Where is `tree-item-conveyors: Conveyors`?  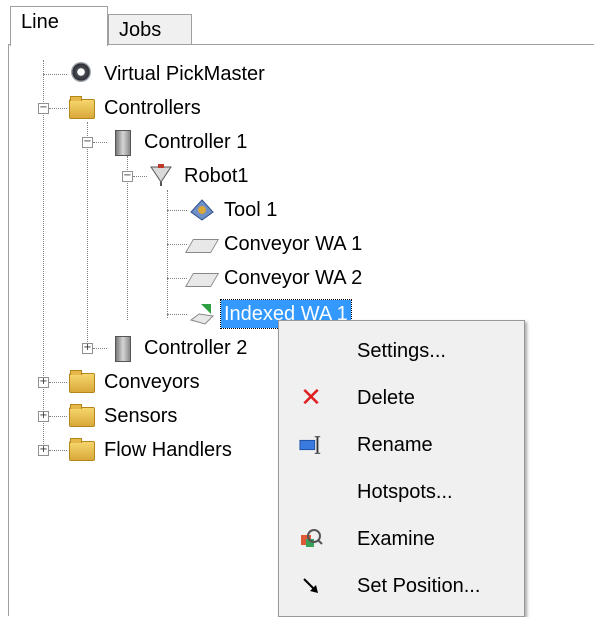
tree-item-conveyors: Conveyors is located at coordinates (136, 382).